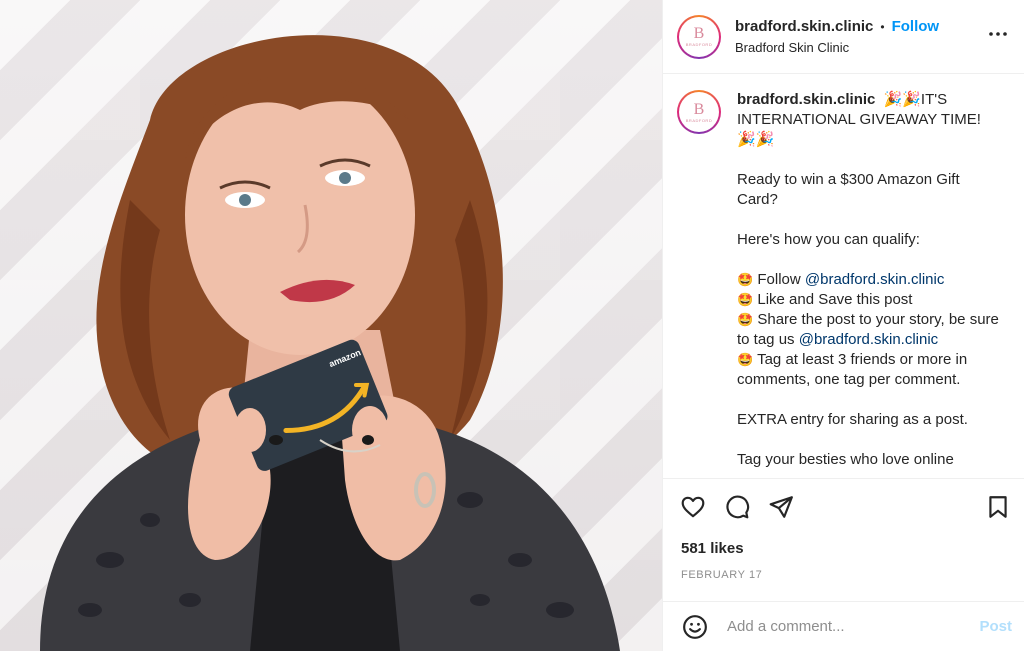 Image resolution: width=1024 pixels, height=651 pixels. What do you see at coordinates (699, 109) in the screenshot?
I see `caption-avatar-initial: B` at bounding box center [699, 109].